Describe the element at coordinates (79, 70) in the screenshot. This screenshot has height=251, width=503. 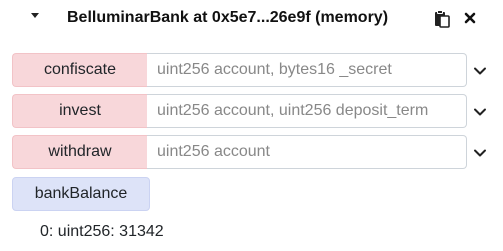
I see `confiscate-button: confiscate` at that location.